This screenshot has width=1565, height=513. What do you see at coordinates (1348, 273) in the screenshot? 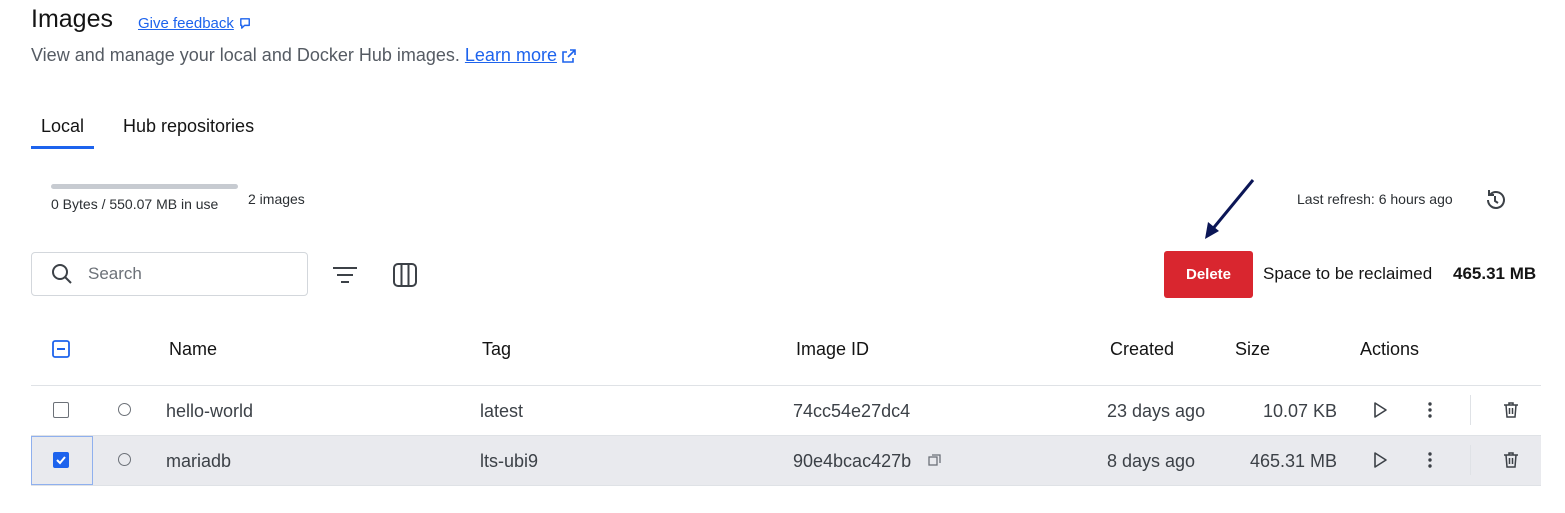
I see `space-reclaimed-label: Space to be reclaimed` at bounding box center [1348, 273].